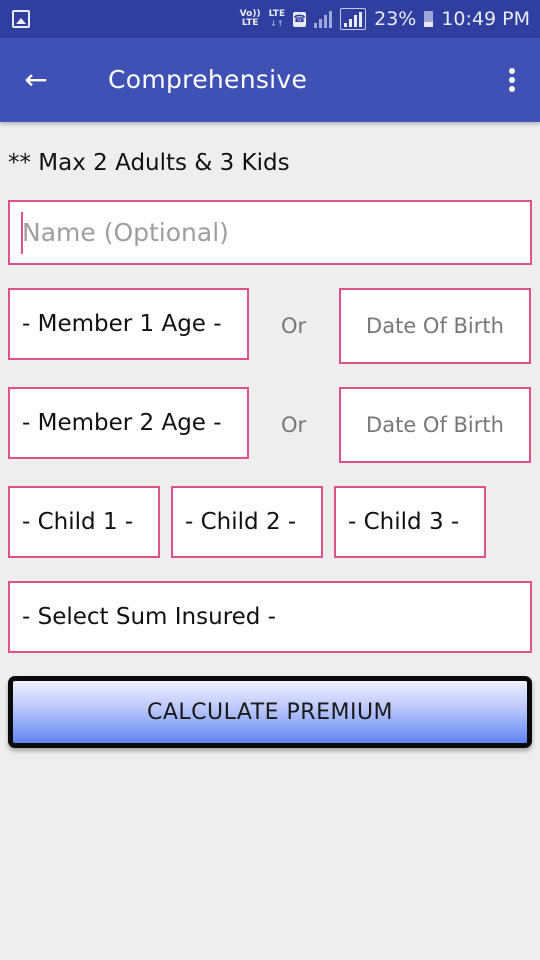 The image size is (540, 960). I want to click on member-limit-note: ** Max 2 Adults & 3 Kids, so click(149, 163).